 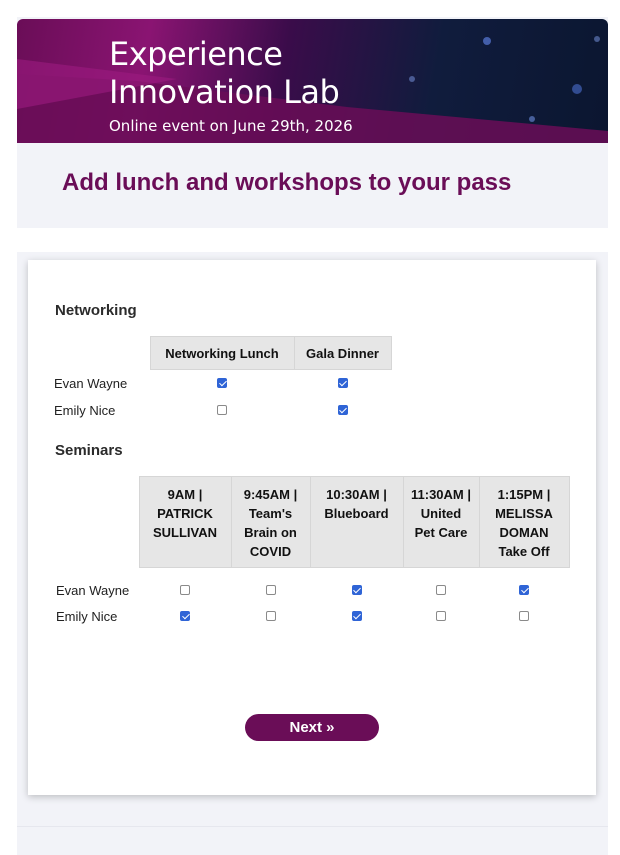 I want to click on column-seminar-line: 1:15PM |, so click(x=524, y=494).